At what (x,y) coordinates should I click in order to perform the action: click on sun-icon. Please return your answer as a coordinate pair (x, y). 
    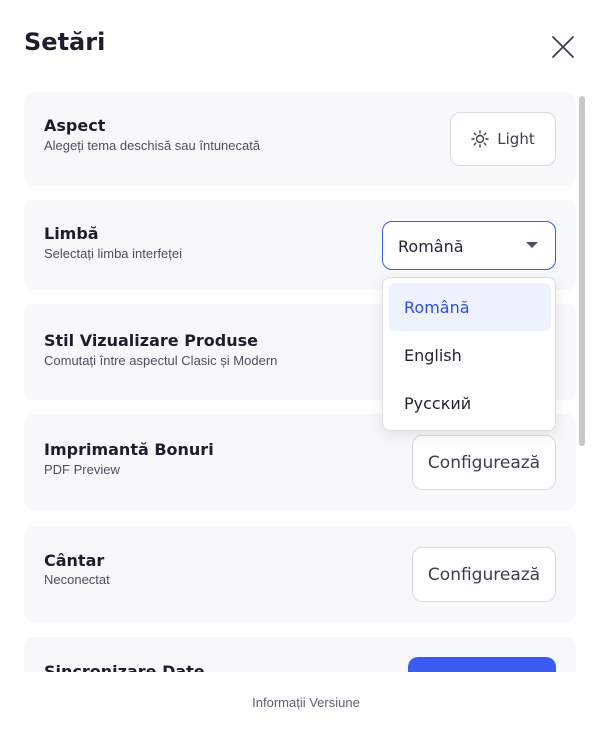
    Looking at the image, I should click on (480, 139).